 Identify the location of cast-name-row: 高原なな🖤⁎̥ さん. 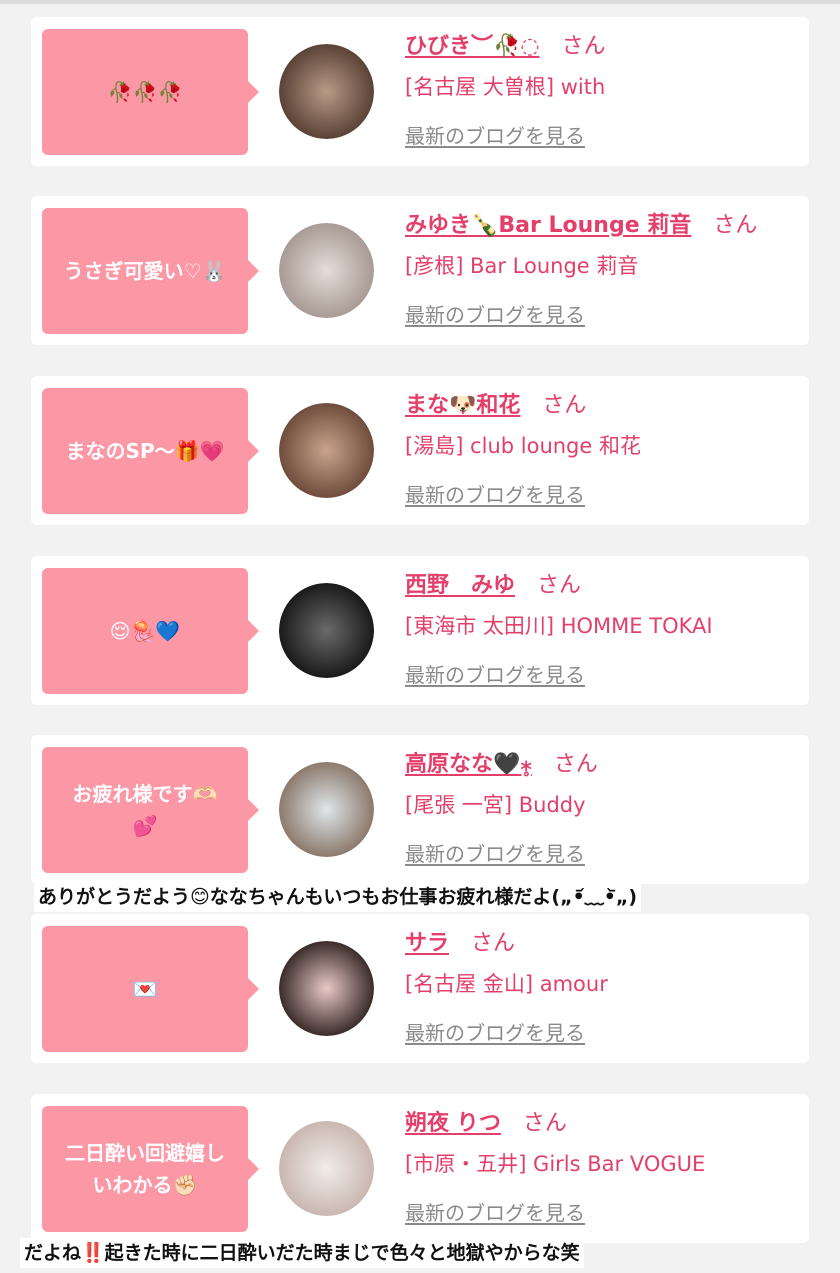
(605, 765).